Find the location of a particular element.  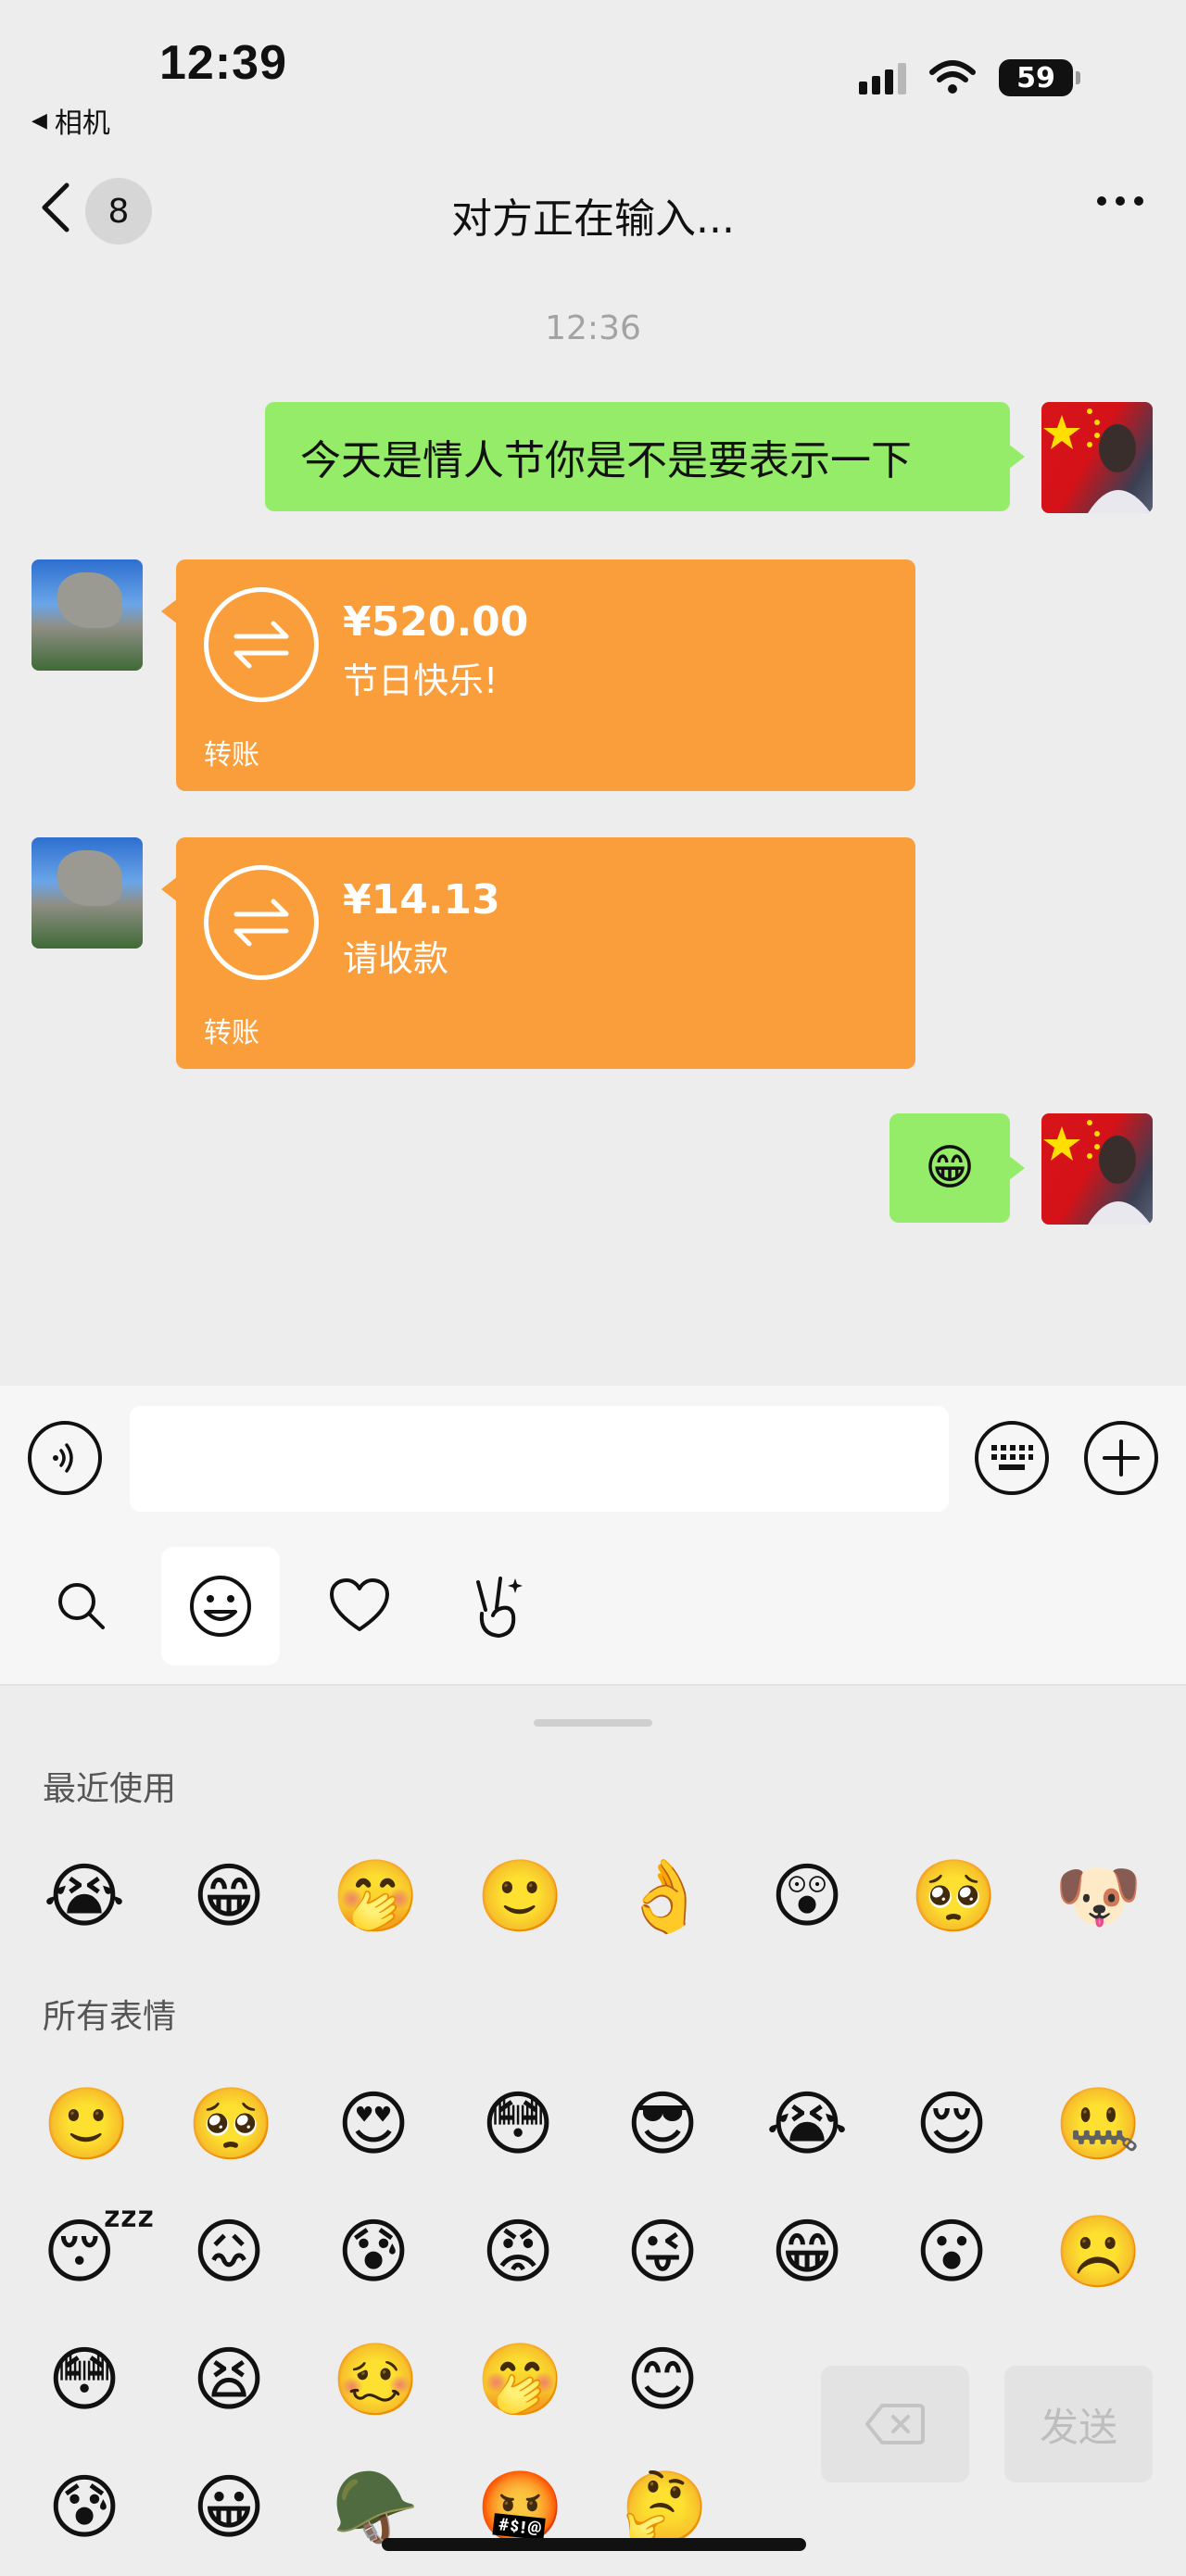

message-bubble-emoji: 😁 is located at coordinates (950, 1168).